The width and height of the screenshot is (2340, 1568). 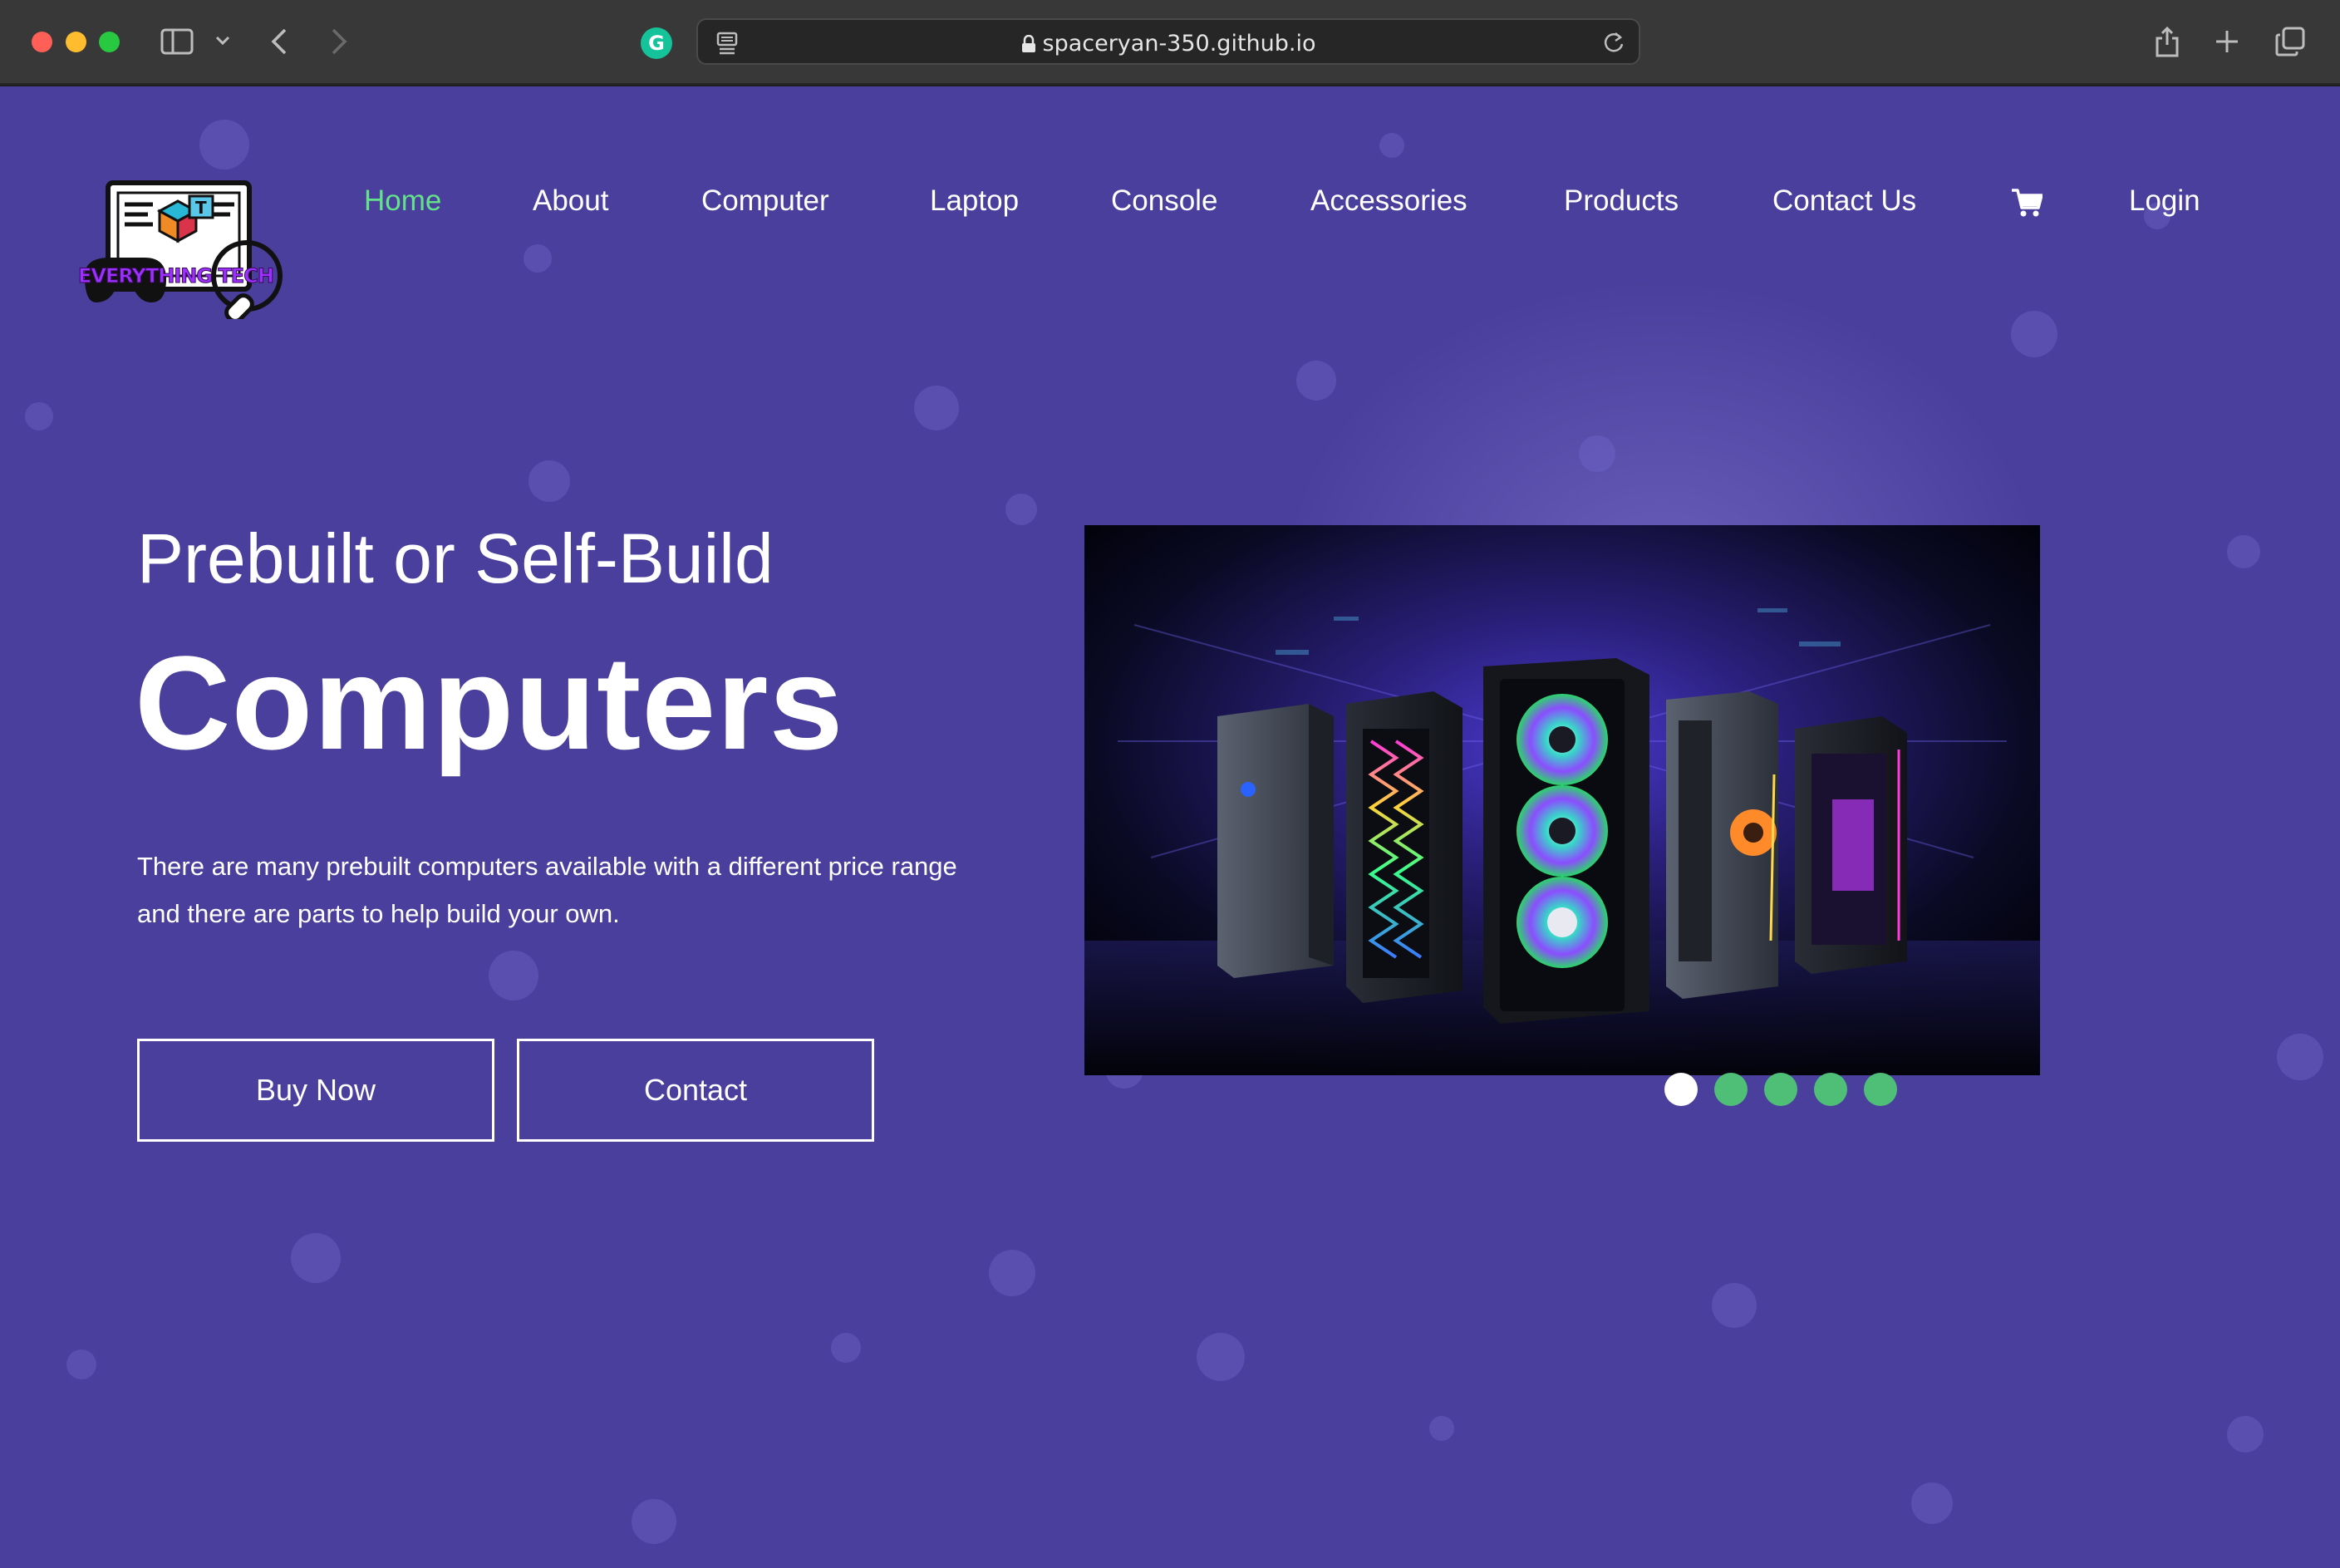 What do you see at coordinates (175, 276) in the screenshot?
I see `logo-text: EVERYTHING TECH` at bounding box center [175, 276].